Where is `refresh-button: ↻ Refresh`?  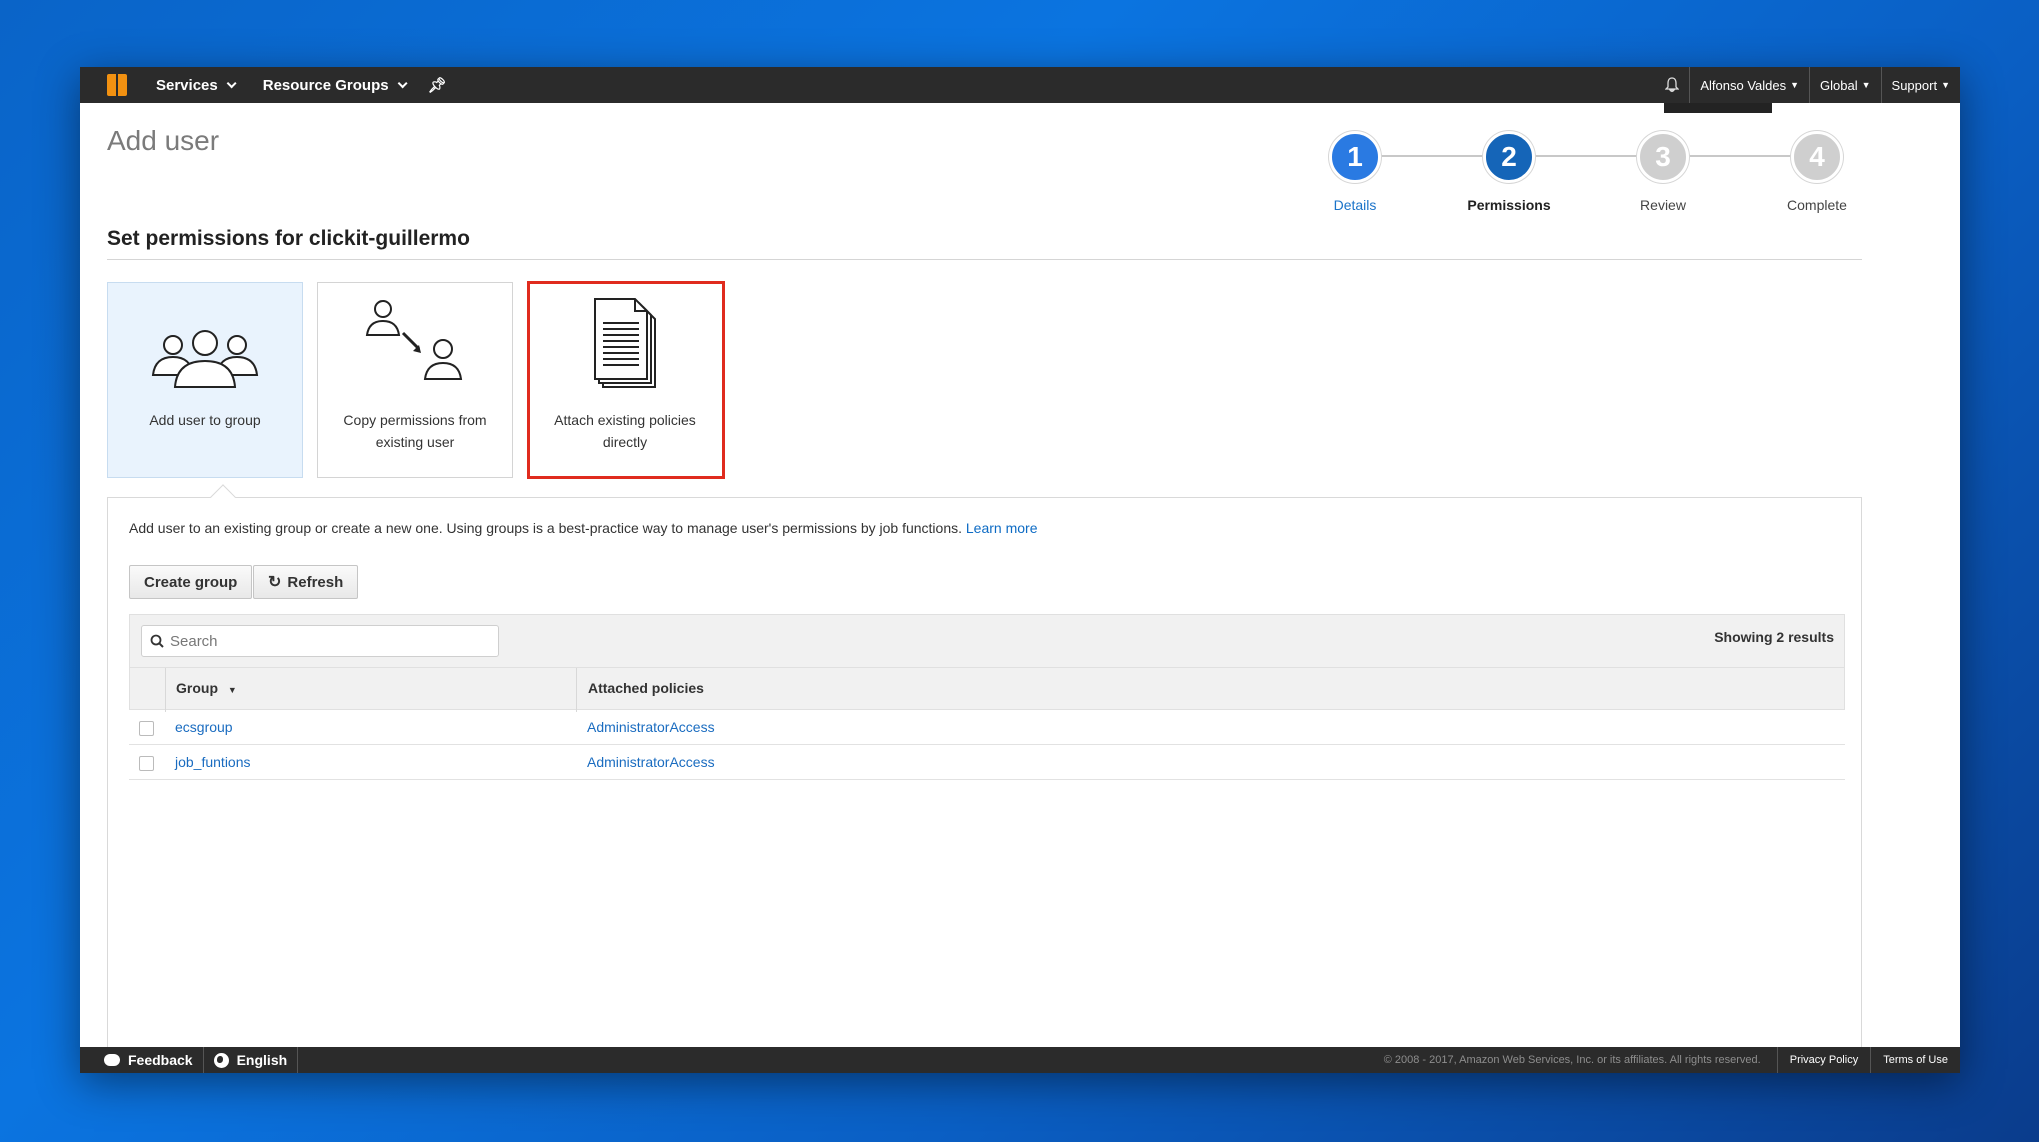 refresh-button: ↻ Refresh is located at coordinates (306, 582).